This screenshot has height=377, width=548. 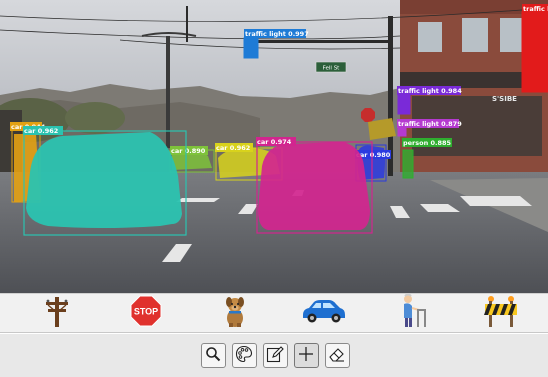 What do you see at coordinates (504, 99) in the screenshot?
I see `storefront-text: S'SIBE` at bounding box center [504, 99].